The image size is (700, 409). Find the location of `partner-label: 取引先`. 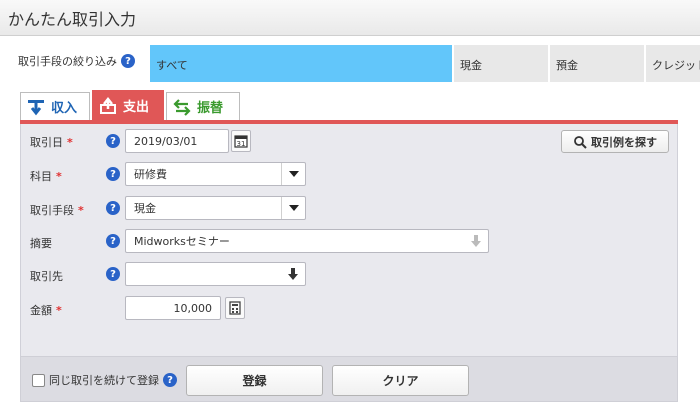

partner-label: 取引先 is located at coordinates (46, 276).